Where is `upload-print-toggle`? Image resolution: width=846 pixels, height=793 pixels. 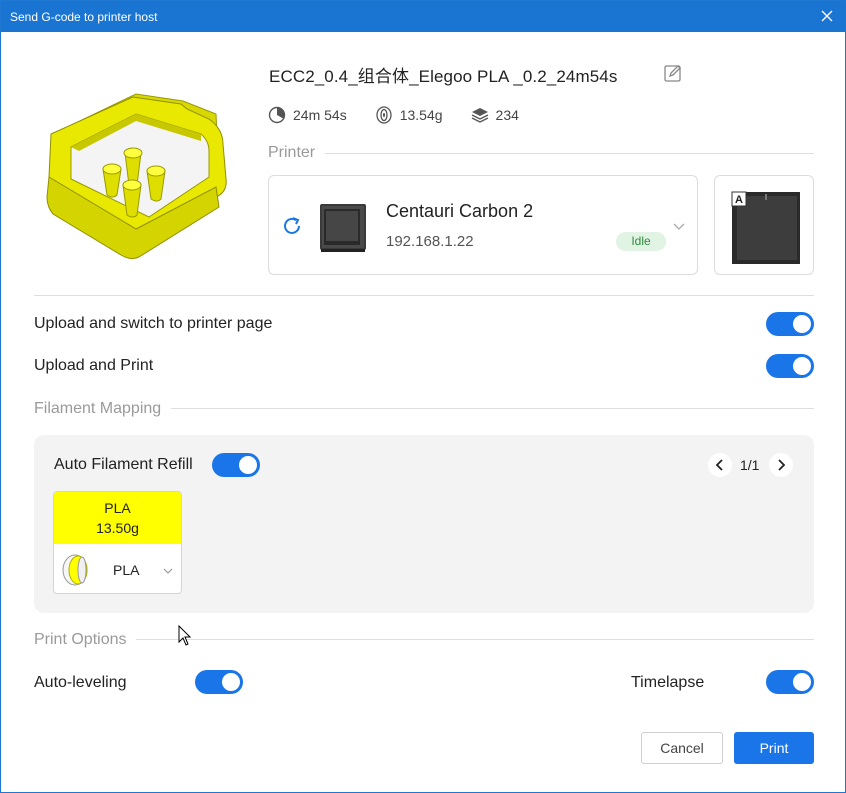
upload-print-toggle is located at coordinates (790, 366).